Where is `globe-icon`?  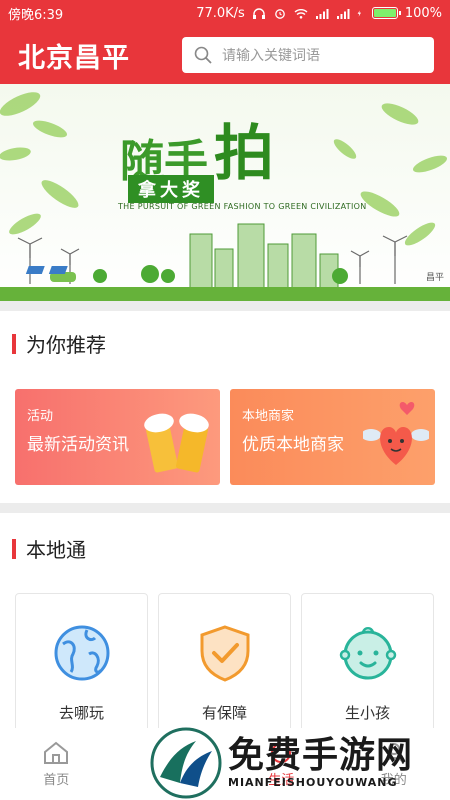 globe-icon is located at coordinates (81, 653).